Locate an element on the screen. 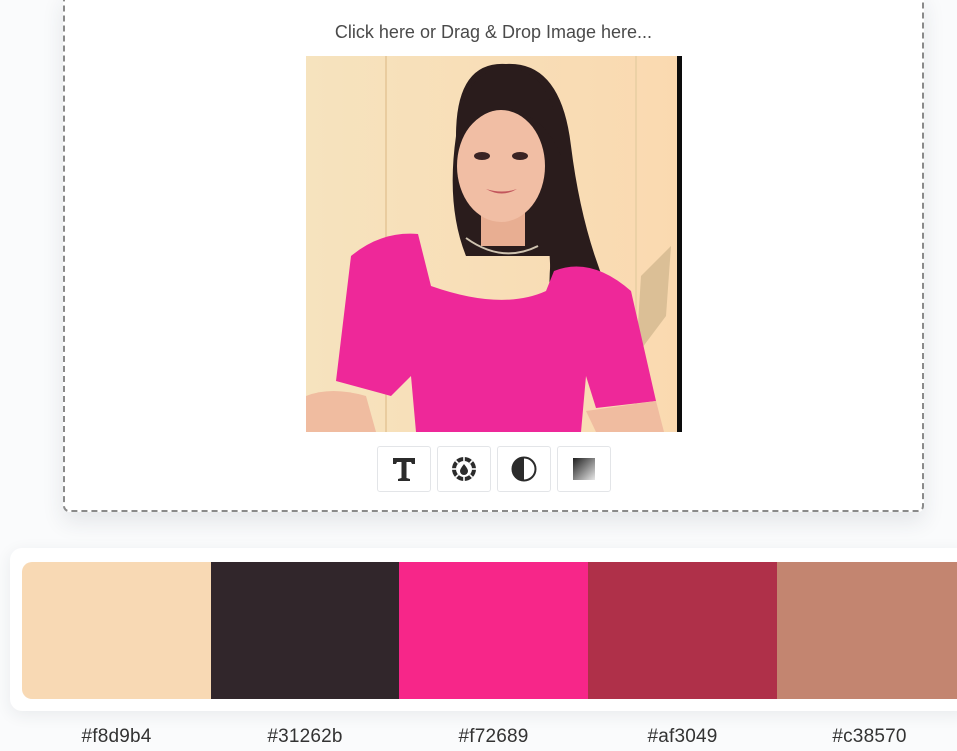  color-wheel-tool-button is located at coordinates (464, 469).